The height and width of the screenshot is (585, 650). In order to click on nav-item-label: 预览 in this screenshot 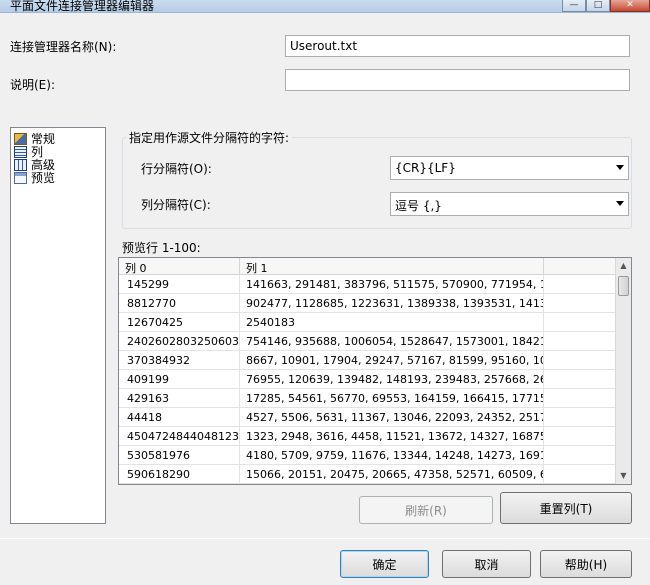, I will do `click(43, 178)`.